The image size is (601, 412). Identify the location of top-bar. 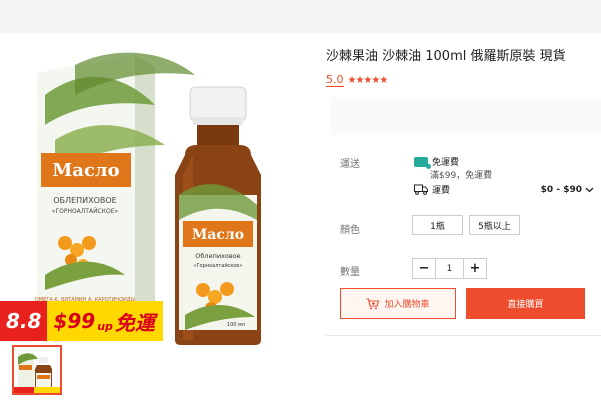
(300, 16).